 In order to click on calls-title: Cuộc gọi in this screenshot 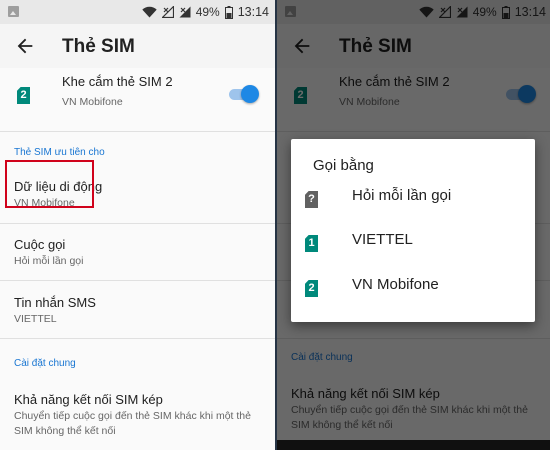, I will do `click(40, 244)`.